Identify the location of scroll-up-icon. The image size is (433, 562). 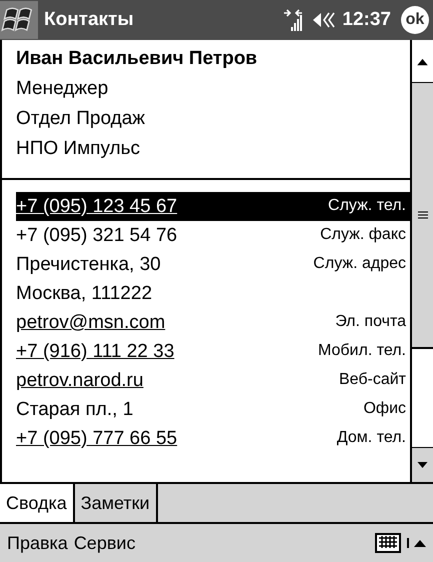
(422, 61).